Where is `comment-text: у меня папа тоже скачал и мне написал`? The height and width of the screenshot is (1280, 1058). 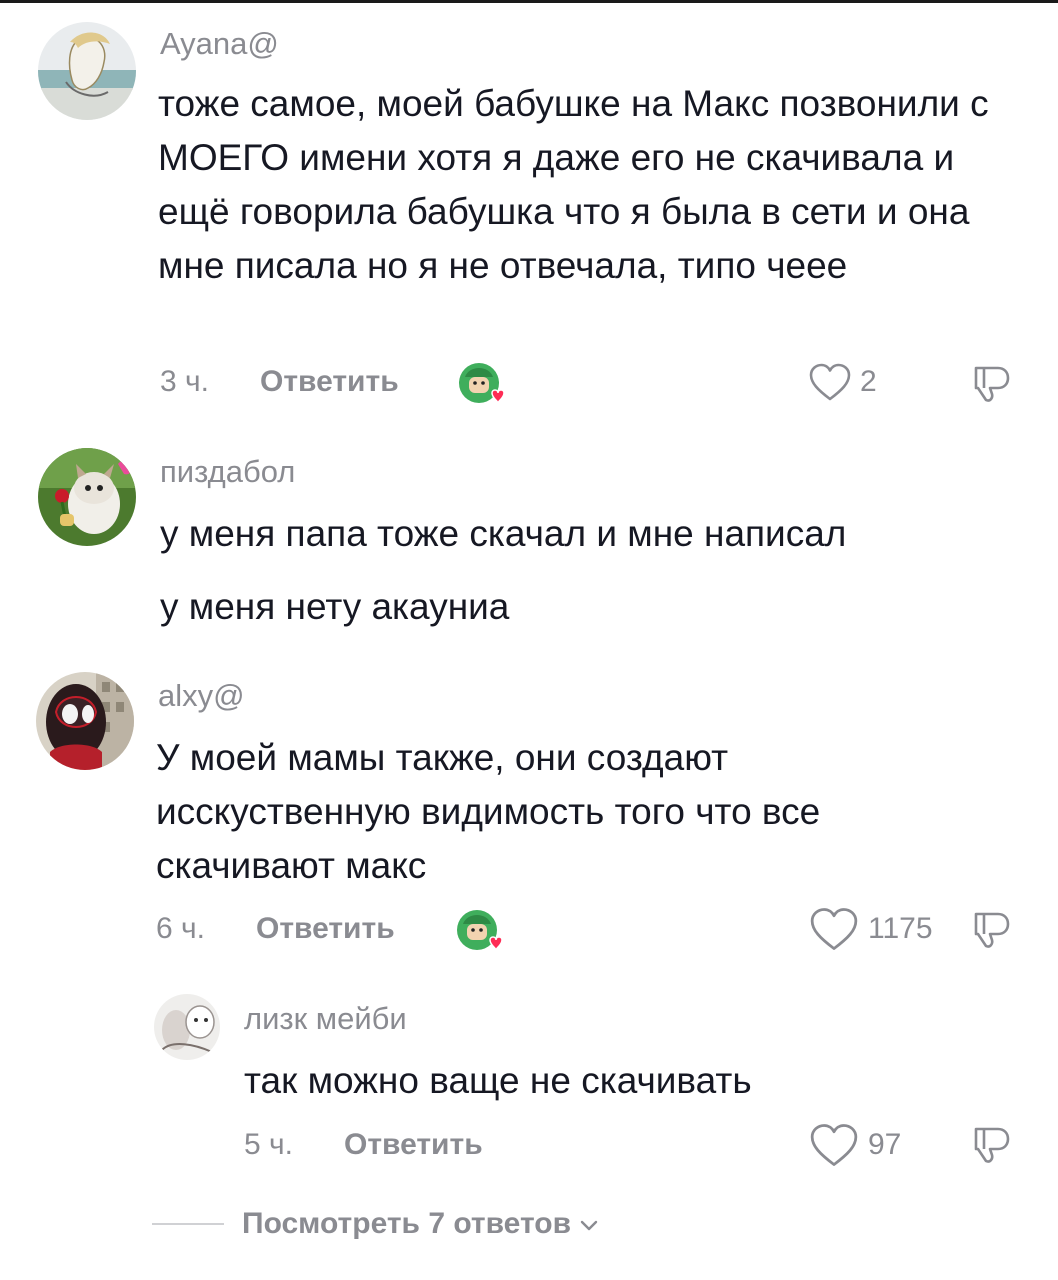
comment-text: у меня папа тоже скачал и мне написал is located at coordinates (503, 533).